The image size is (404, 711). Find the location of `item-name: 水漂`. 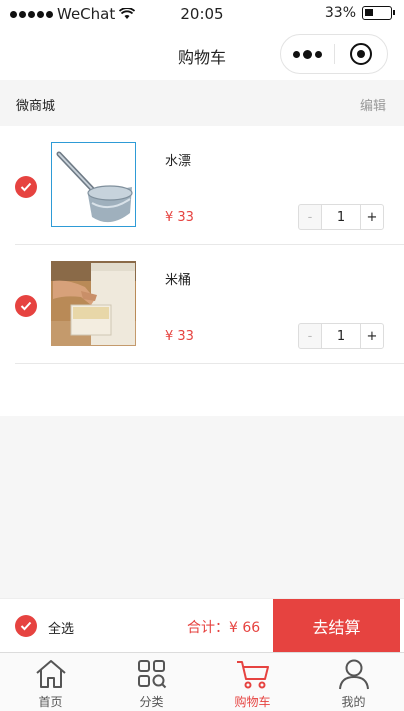

item-name: 水漂 is located at coordinates (178, 161).